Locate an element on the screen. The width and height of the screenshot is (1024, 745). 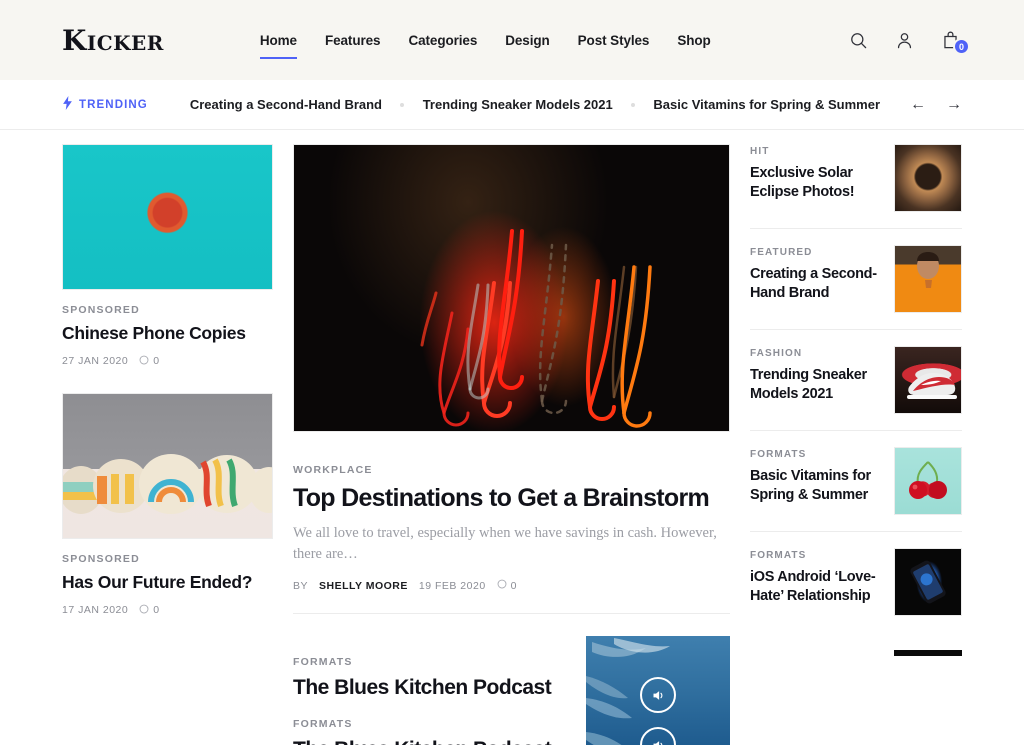
feature-byline: BY SHELLY MOORE 19 FEB 2020 0 is located at coordinates (511, 585).